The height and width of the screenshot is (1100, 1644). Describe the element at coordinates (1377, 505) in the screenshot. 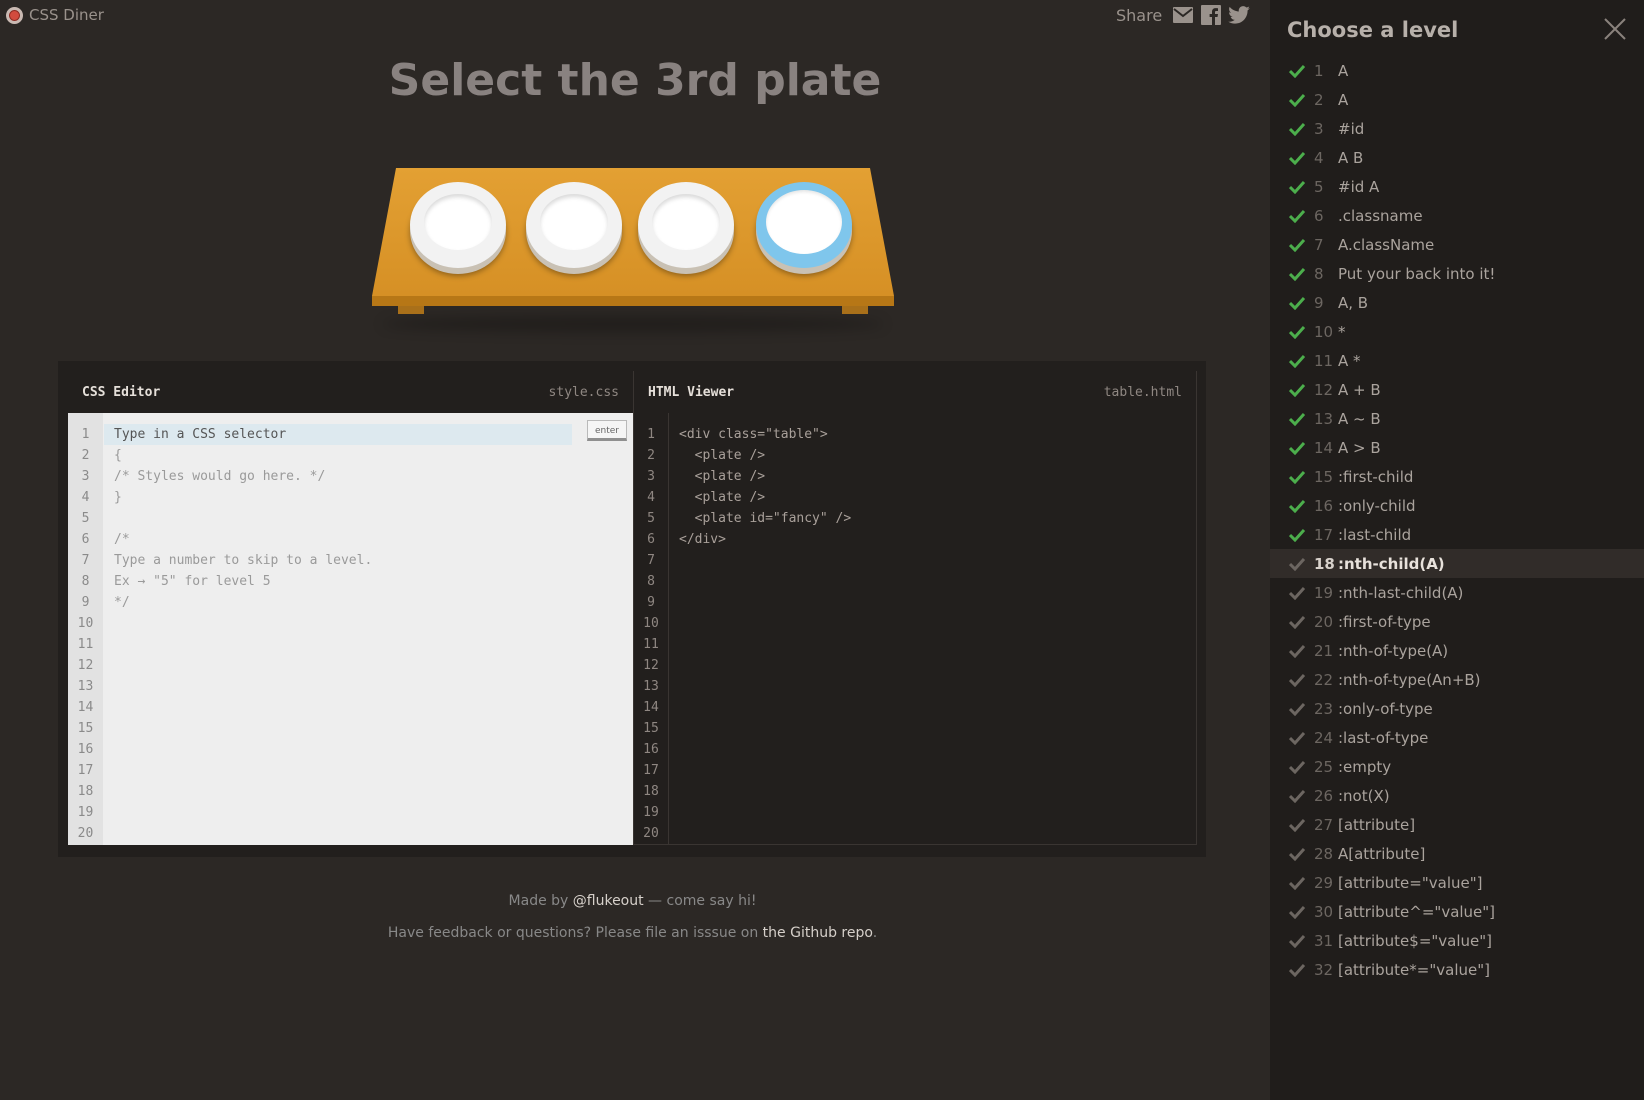

I see `level-label: :only-child` at that location.